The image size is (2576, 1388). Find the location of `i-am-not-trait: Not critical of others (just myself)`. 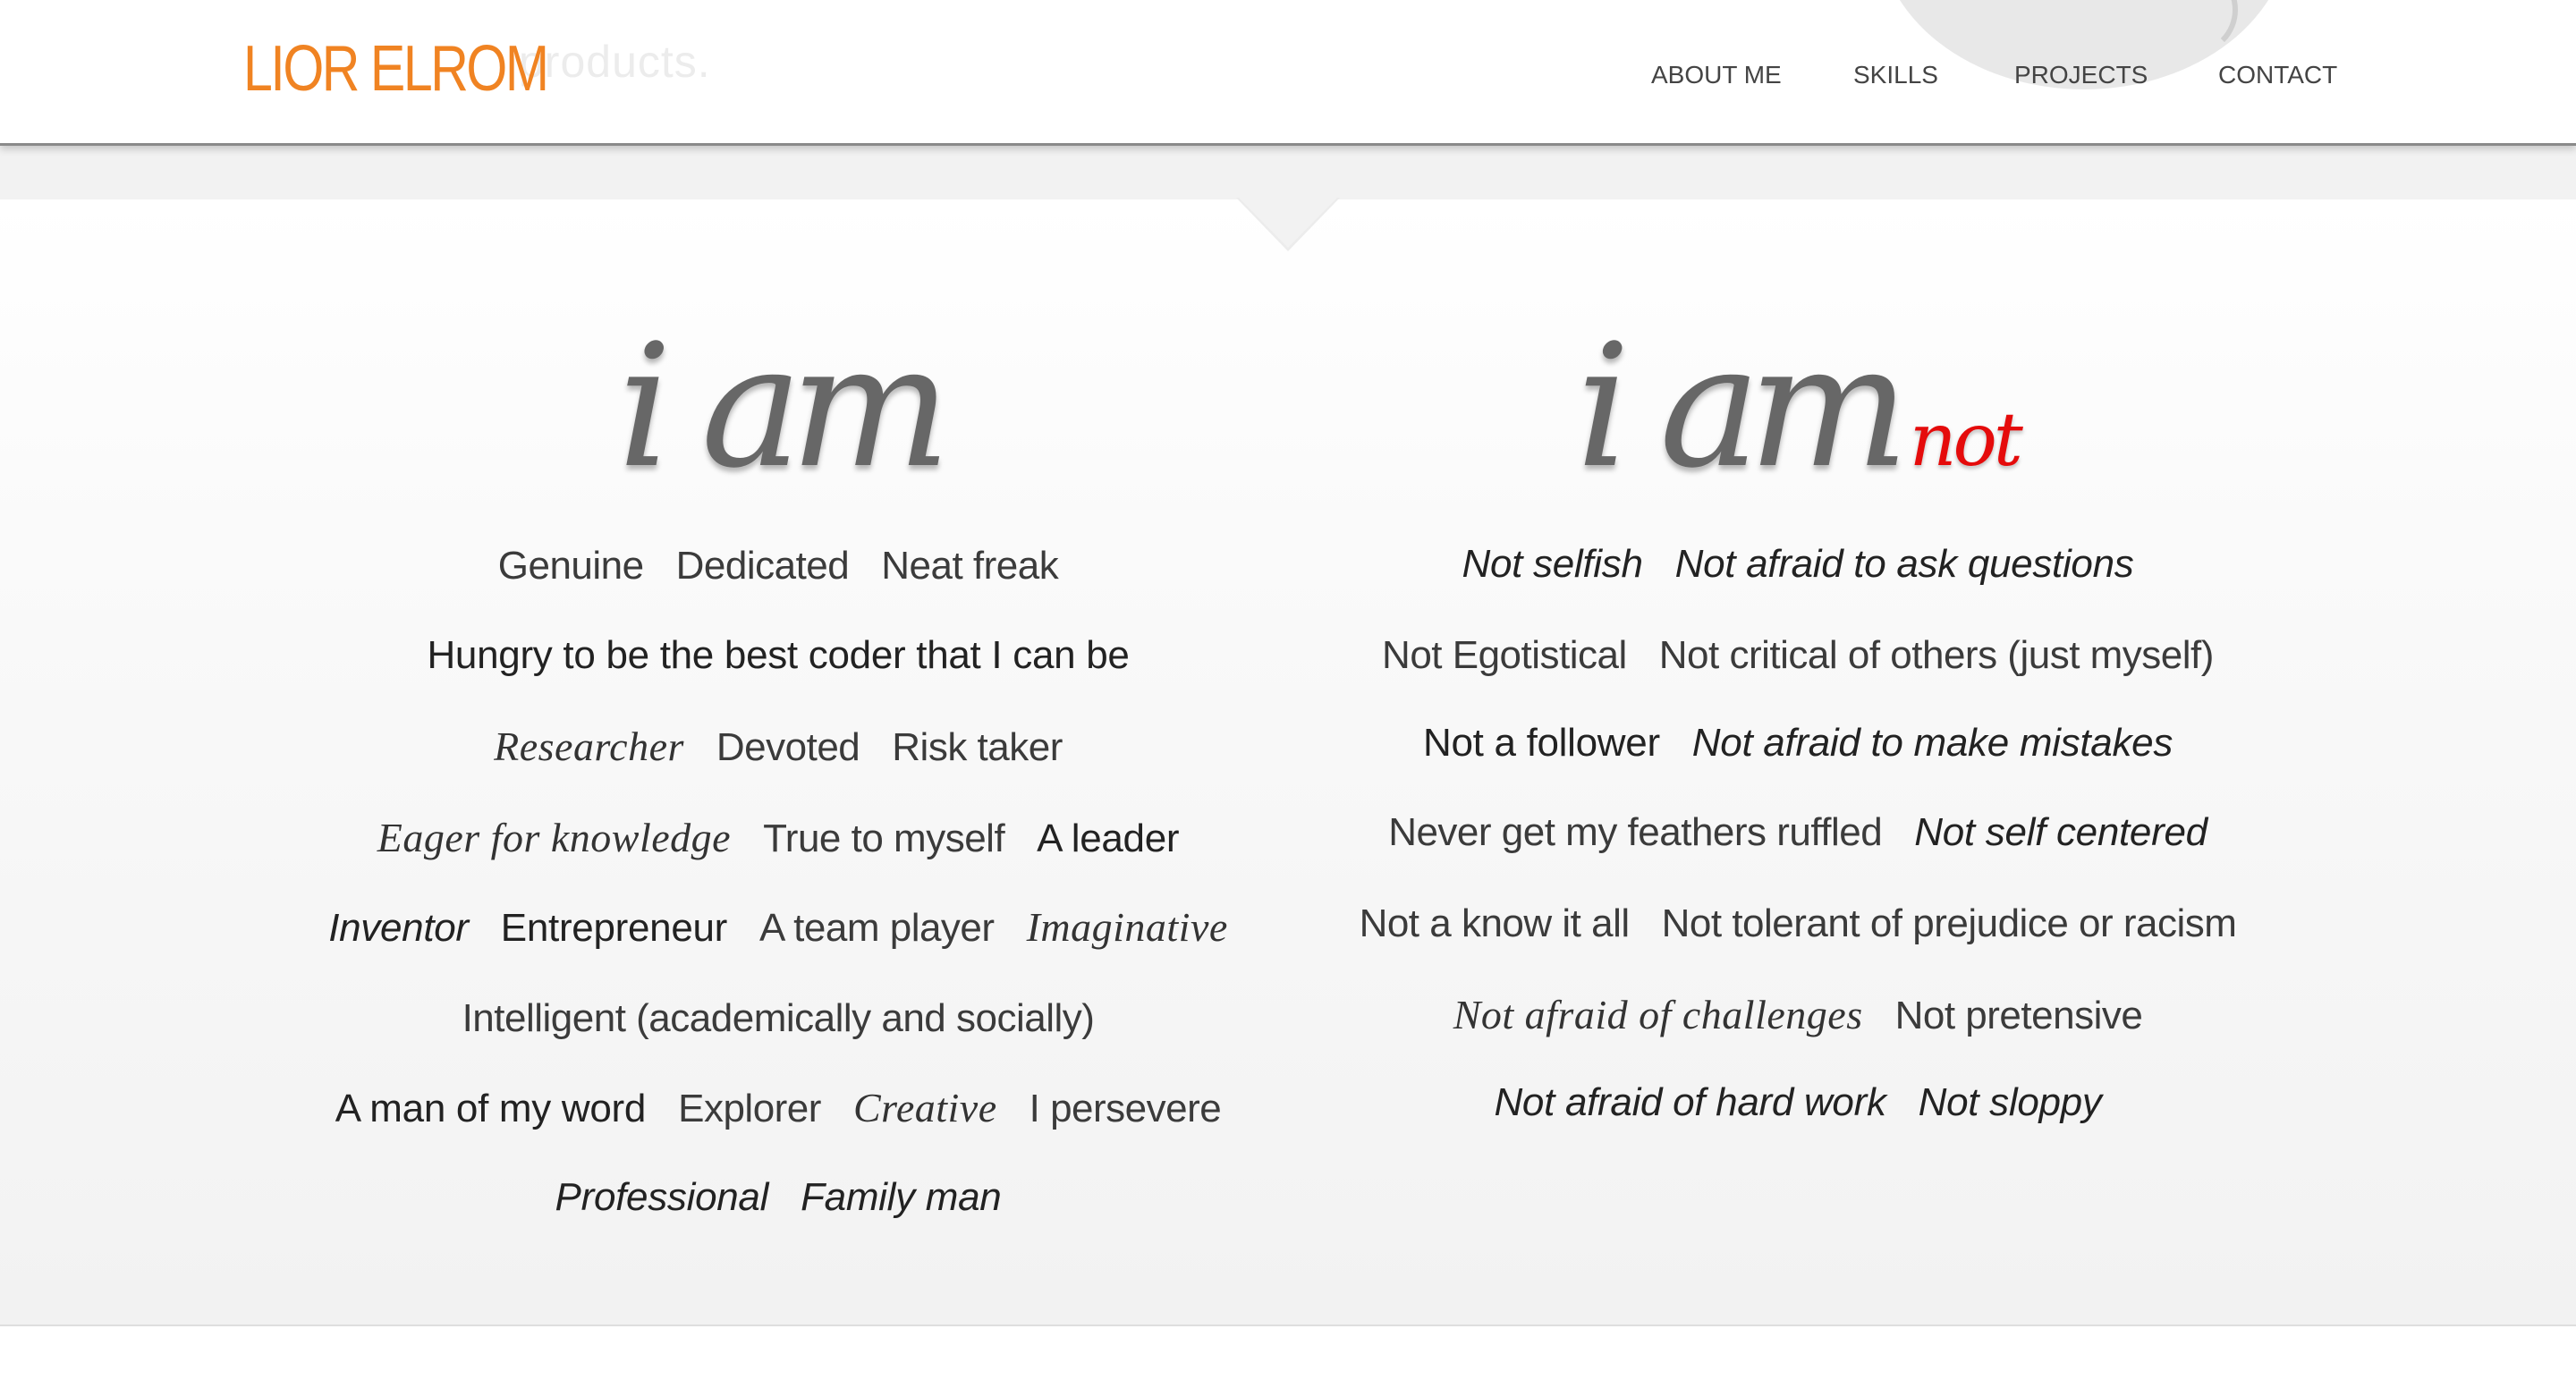

i-am-not-trait: Not critical of others (just myself) is located at coordinates (1936, 655).